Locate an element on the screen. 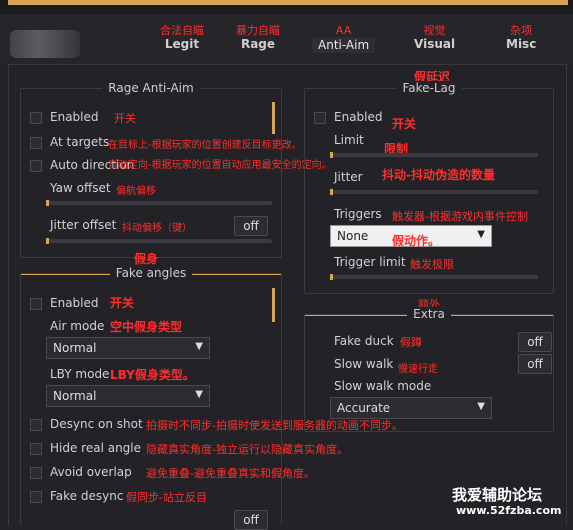 This screenshot has height=530, width=573. note-triggers: 触发器-根据游戏内事件控制 is located at coordinates (460, 216).